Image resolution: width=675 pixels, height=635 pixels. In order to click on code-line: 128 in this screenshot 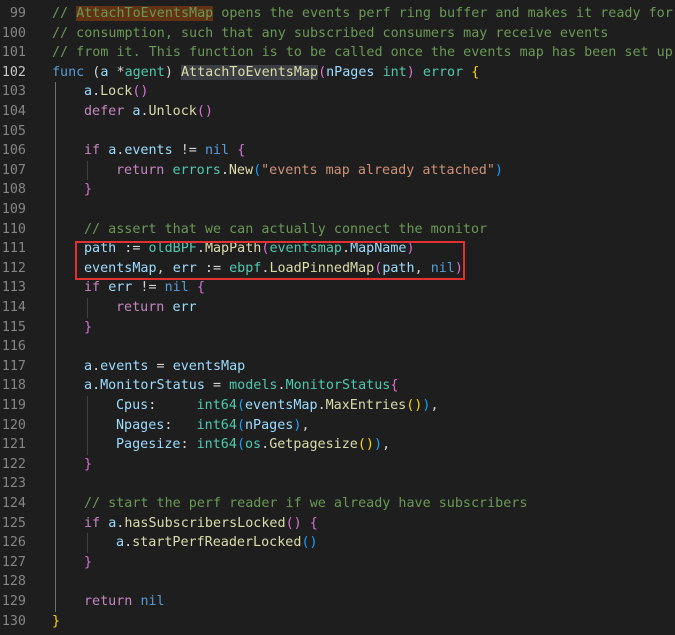, I will do `click(337, 582)`.